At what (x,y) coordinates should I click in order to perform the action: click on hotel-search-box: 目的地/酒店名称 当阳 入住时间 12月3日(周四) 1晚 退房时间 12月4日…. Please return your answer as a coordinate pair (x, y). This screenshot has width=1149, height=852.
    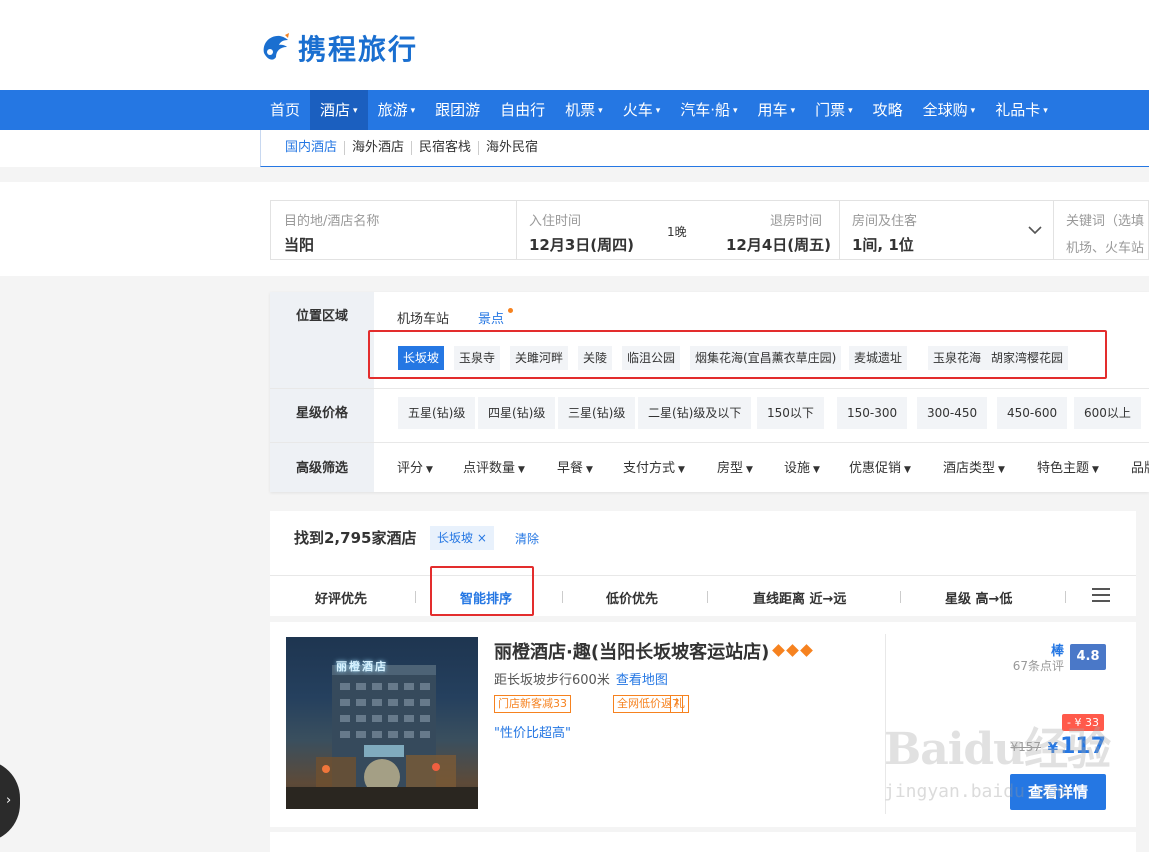
    Looking at the image, I should click on (709, 230).